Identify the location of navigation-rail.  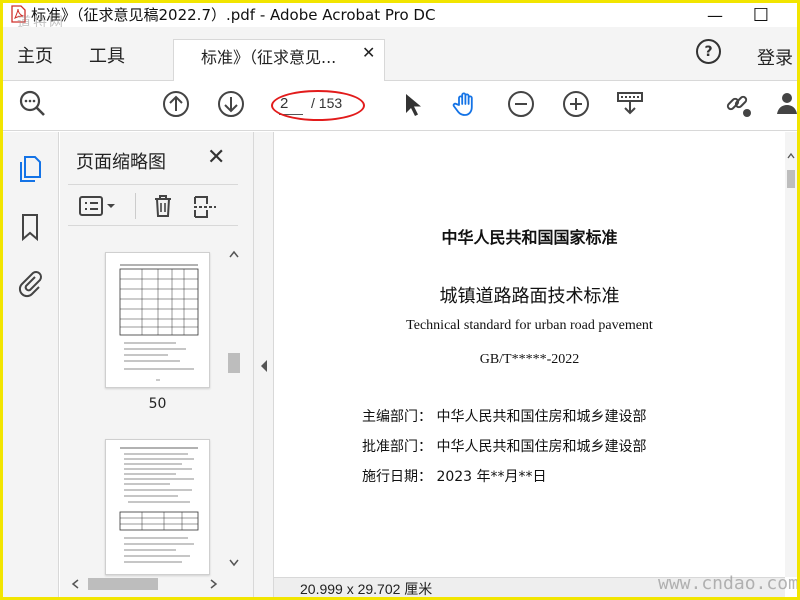
(31, 364).